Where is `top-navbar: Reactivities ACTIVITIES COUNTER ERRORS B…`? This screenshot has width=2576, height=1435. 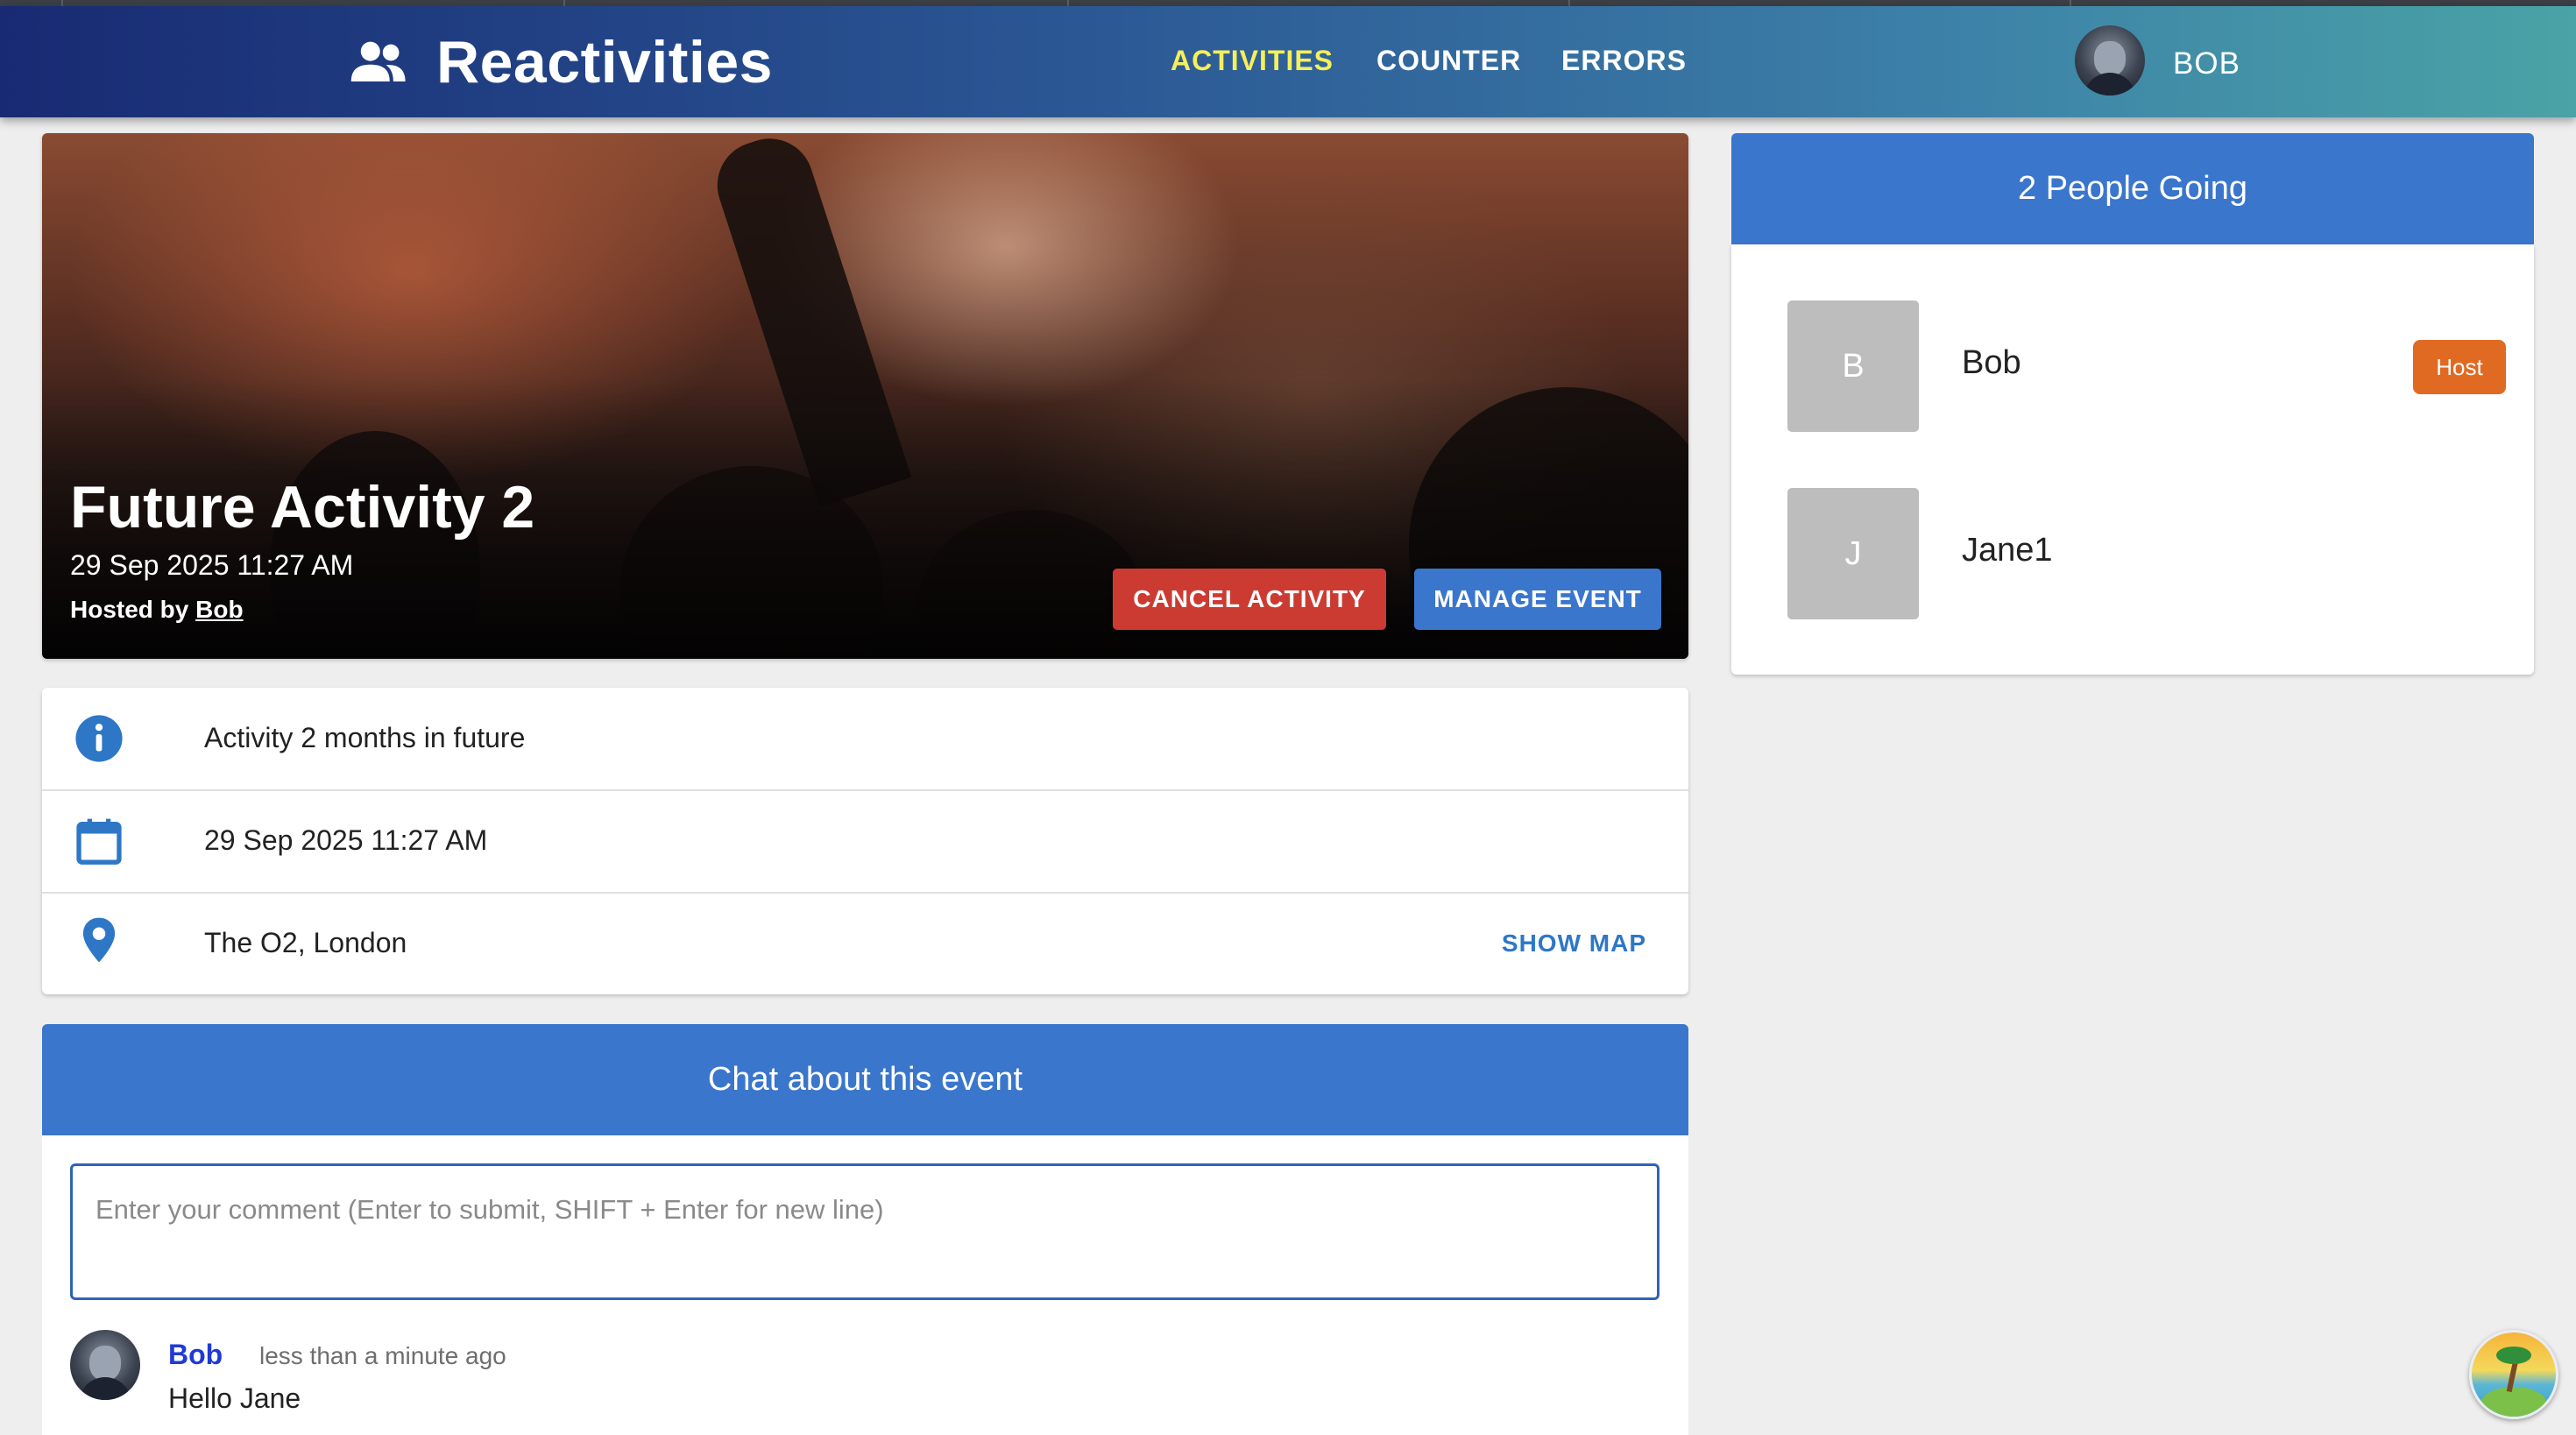
top-navbar: Reactivities ACTIVITIES COUNTER ERRORS B… is located at coordinates (1288, 61).